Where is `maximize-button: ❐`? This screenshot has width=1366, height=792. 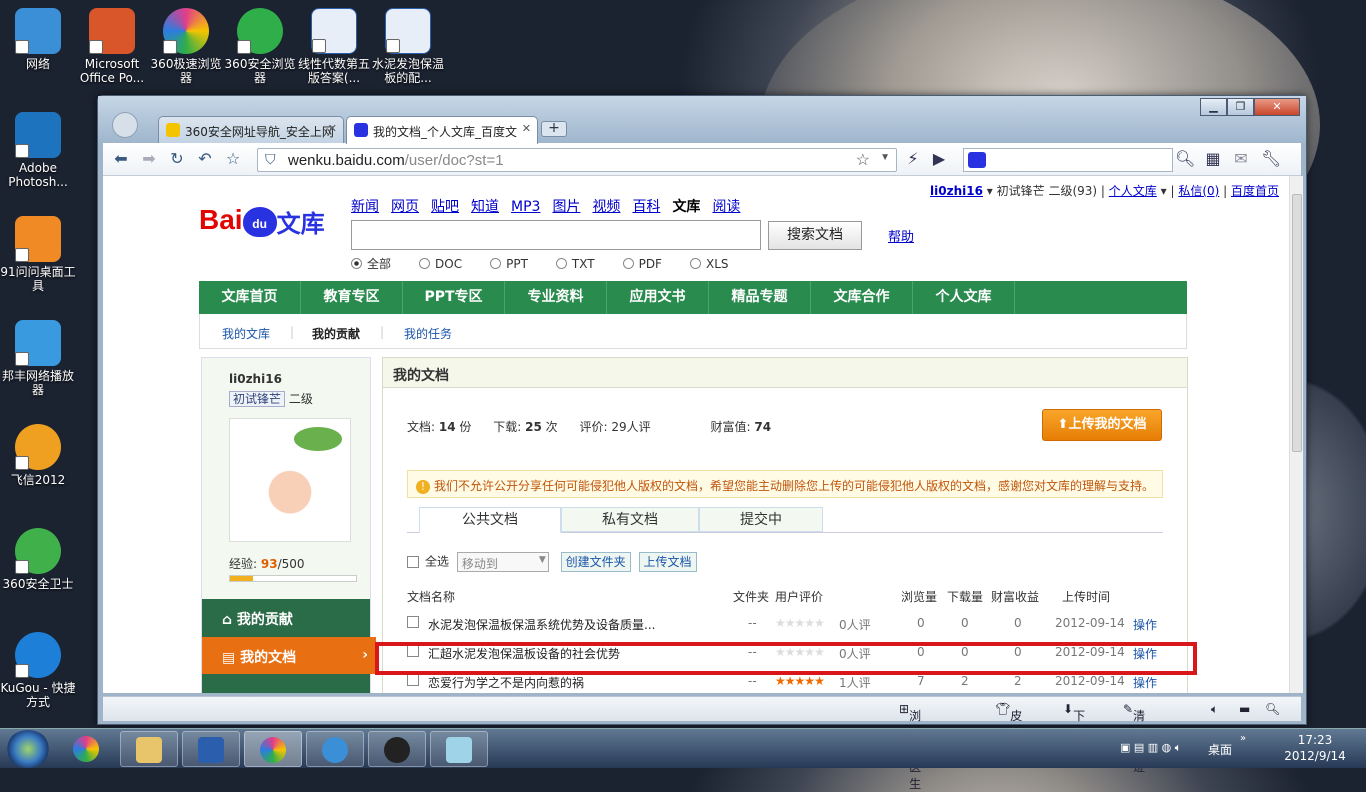
maximize-button: ❐ is located at coordinates (1240, 107).